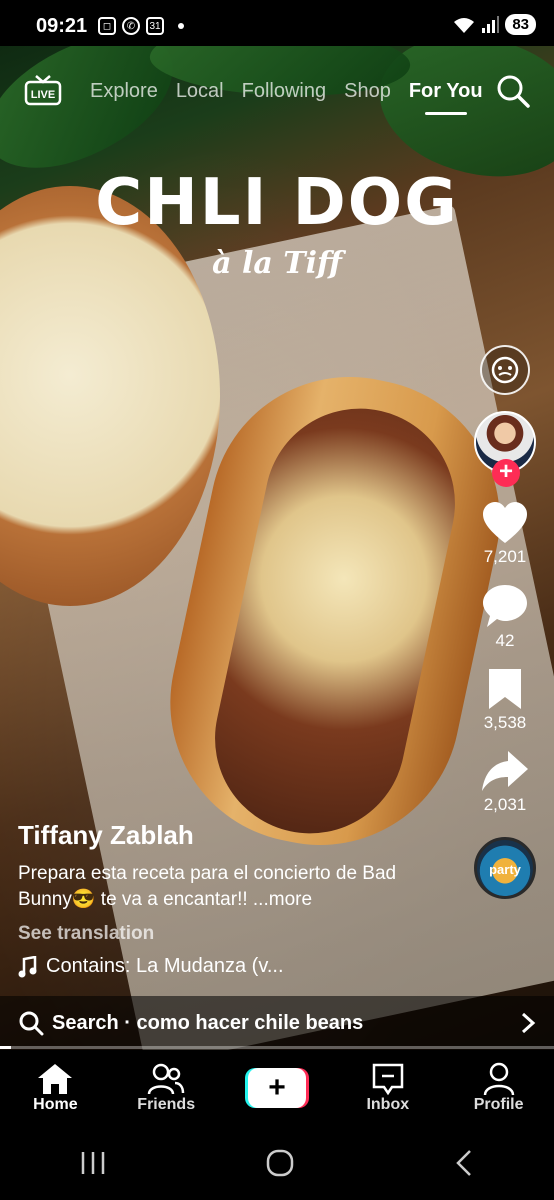  I want to click on save-action: 3,538, so click(505, 700).